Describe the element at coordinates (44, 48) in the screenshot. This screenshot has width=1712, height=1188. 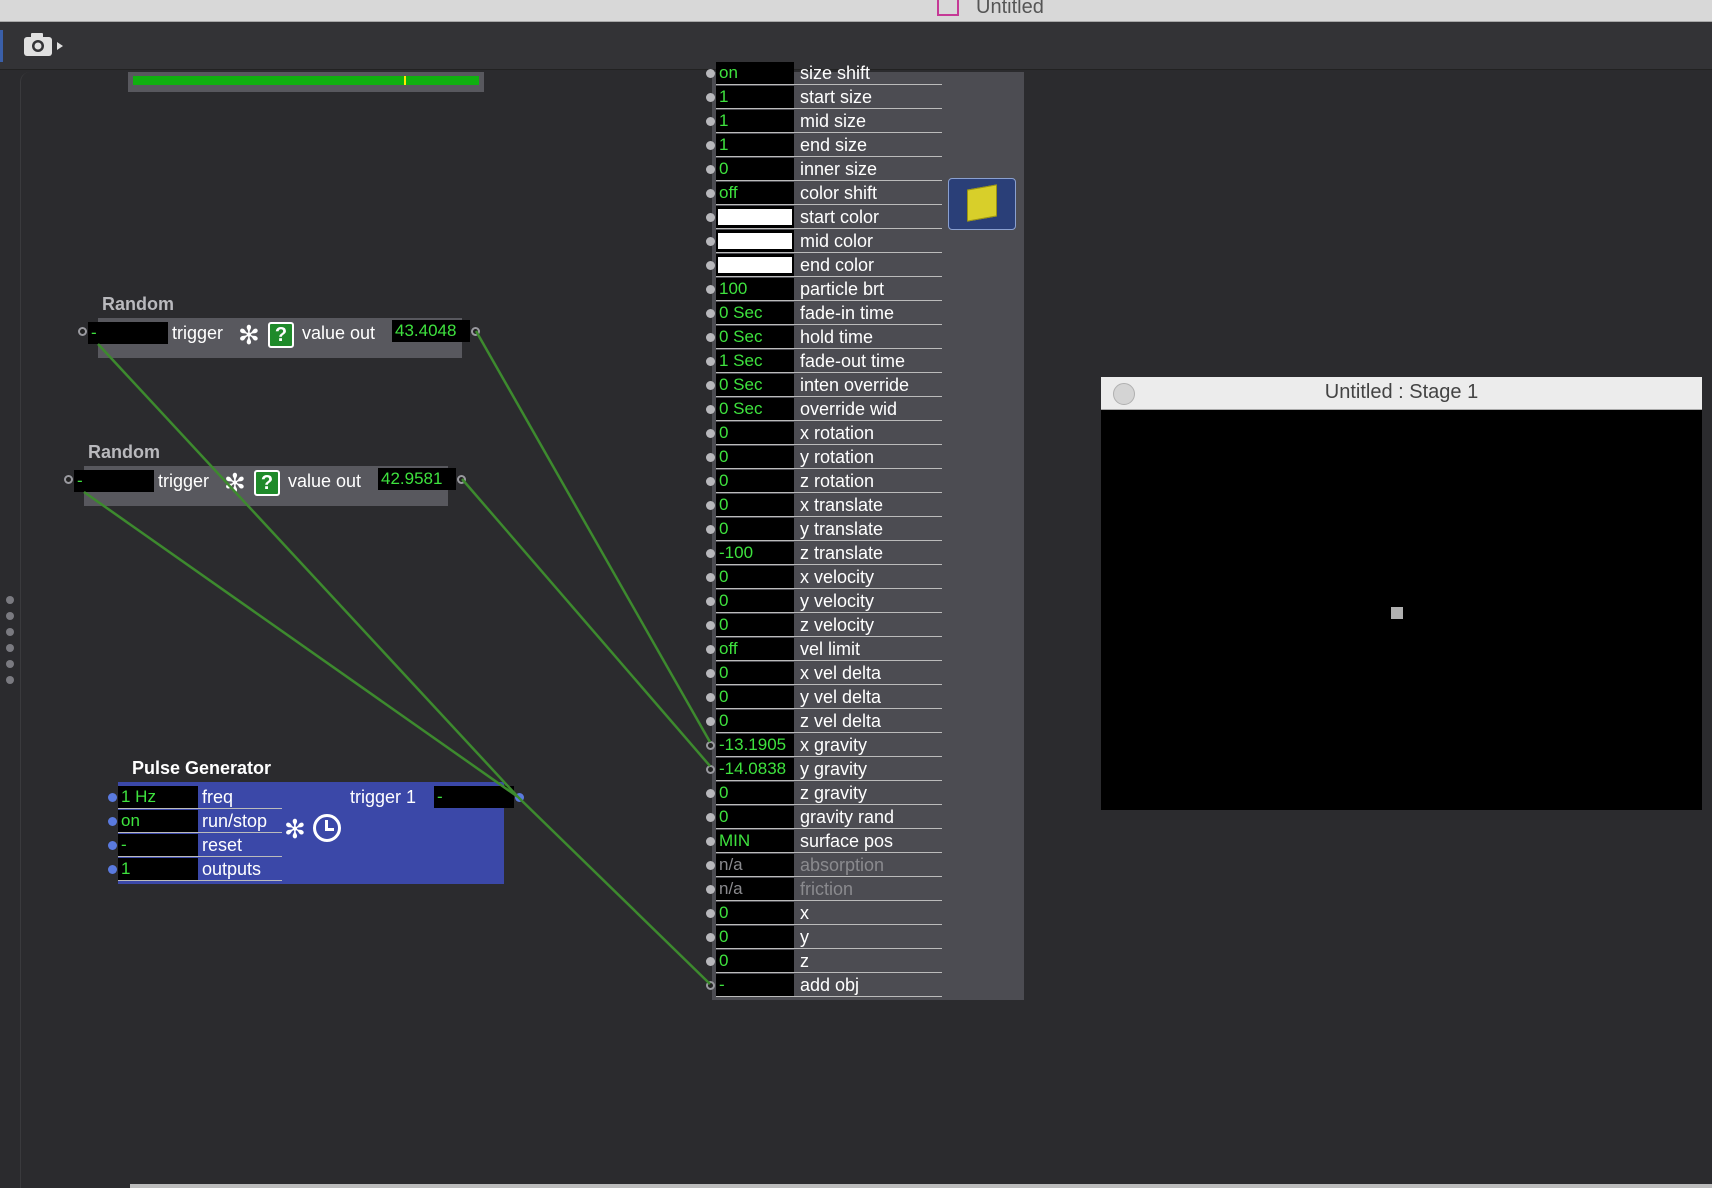
I see `camera-icon` at that location.